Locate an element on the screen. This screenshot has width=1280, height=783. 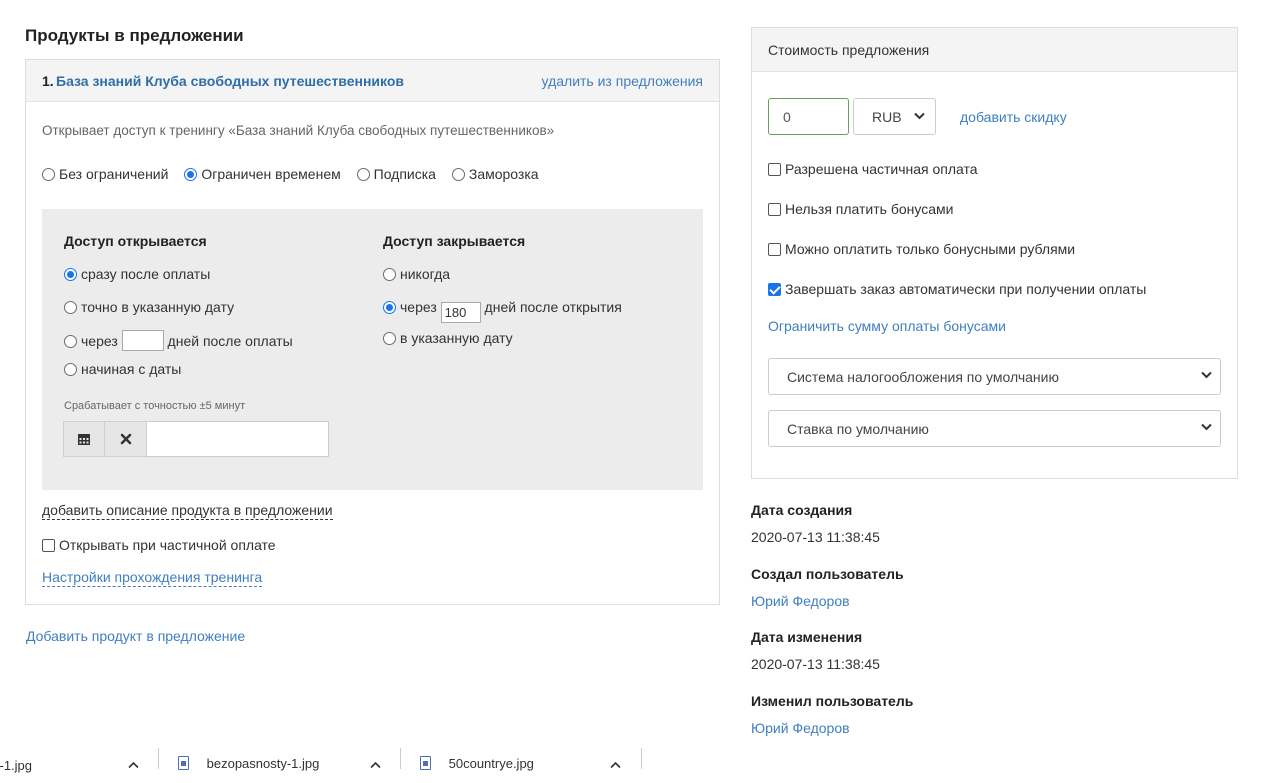
currency-select: RUB is located at coordinates (894, 116).